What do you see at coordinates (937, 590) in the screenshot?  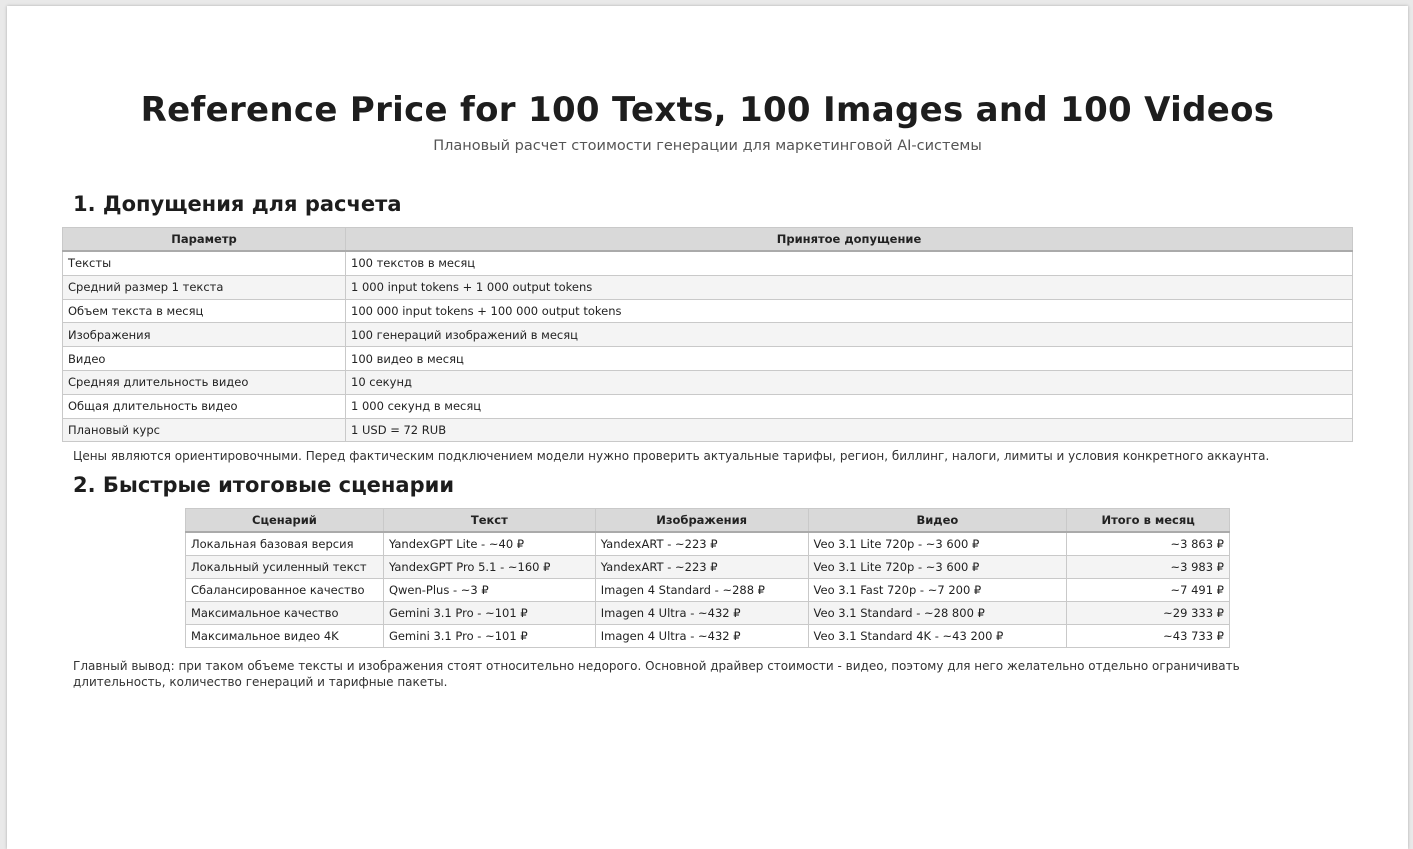 I see `video-model-cell: Veo 3.1 Fast 720p - ~7 200 ₽` at bounding box center [937, 590].